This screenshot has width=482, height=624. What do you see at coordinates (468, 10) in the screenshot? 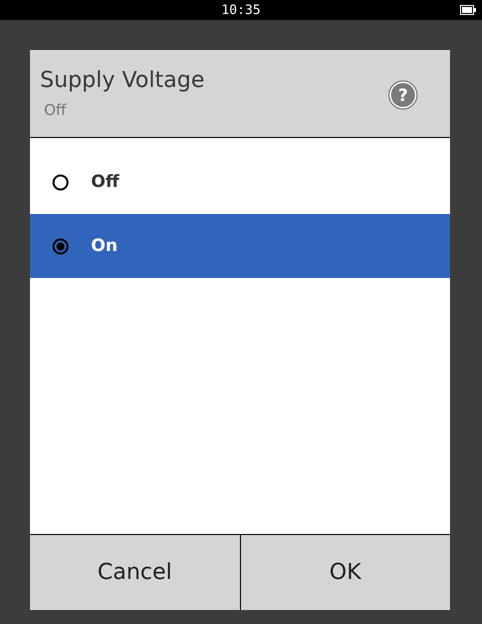
I see `battery-icon` at bounding box center [468, 10].